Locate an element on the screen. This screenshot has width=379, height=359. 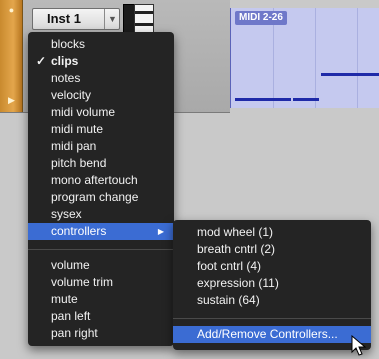
menu-item-volume: volume is located at coordinates (101, 265).